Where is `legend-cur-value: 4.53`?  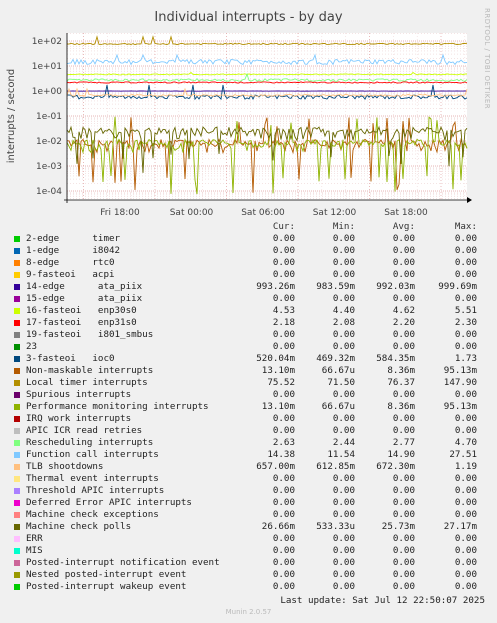
legend-cur-value: 4.53 is located at coordinates (283, 310).